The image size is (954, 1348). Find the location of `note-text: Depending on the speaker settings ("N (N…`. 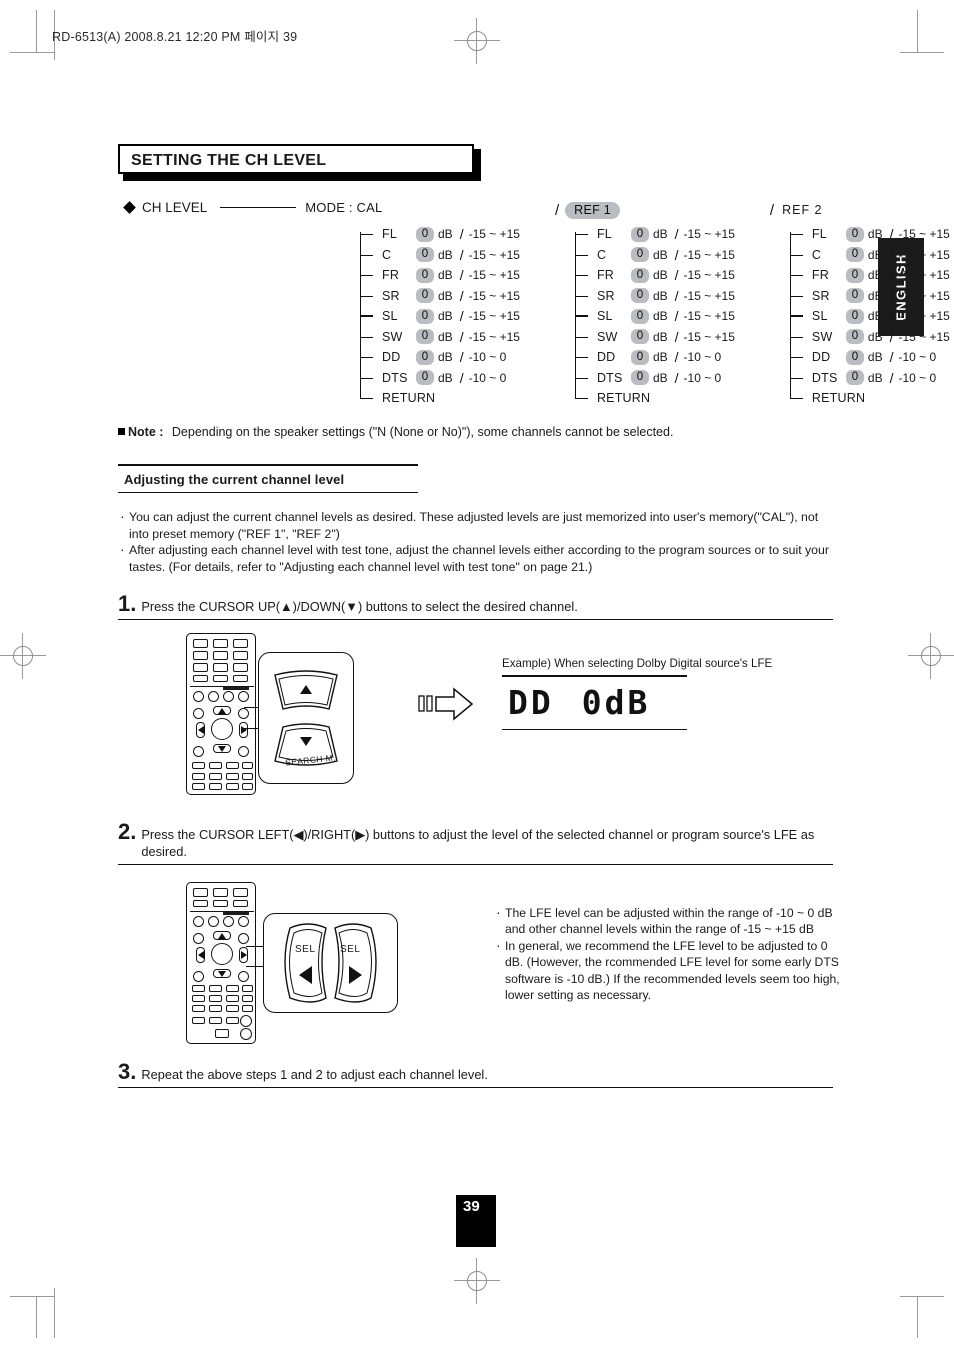

note-text: Depending on the speaker settings ("N (N… is located at coordinates (422, 432).